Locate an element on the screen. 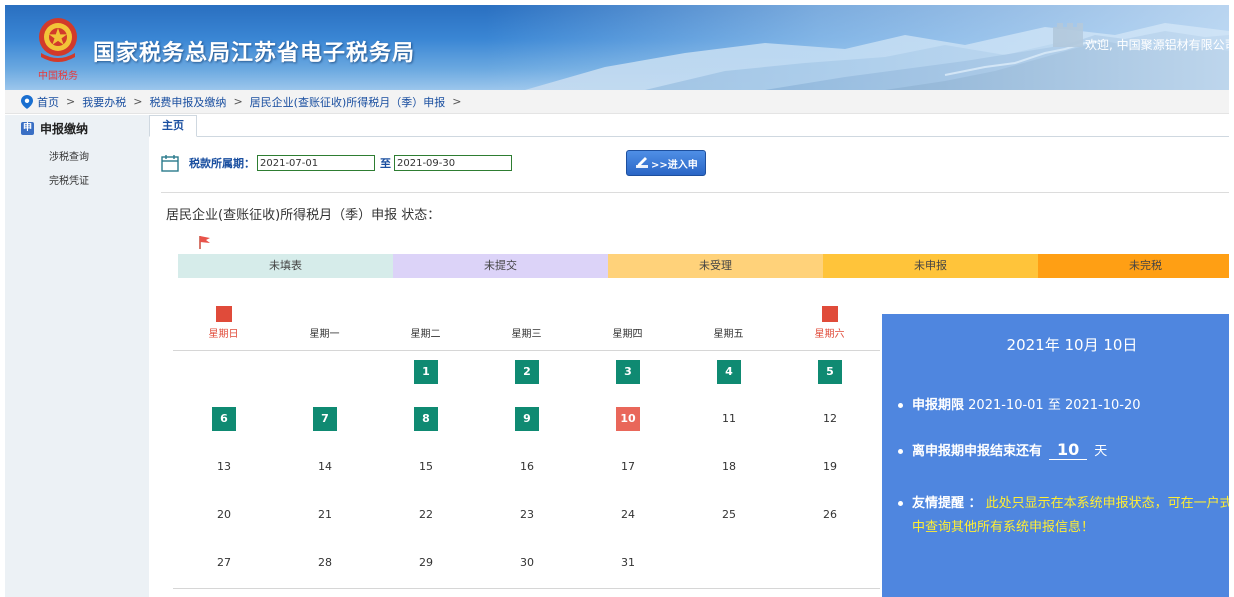 Image resolution: width=1234 pixels, height=597 pixels. current-date: 2021年 10月 10日 is located at coordinates (1072, 345).